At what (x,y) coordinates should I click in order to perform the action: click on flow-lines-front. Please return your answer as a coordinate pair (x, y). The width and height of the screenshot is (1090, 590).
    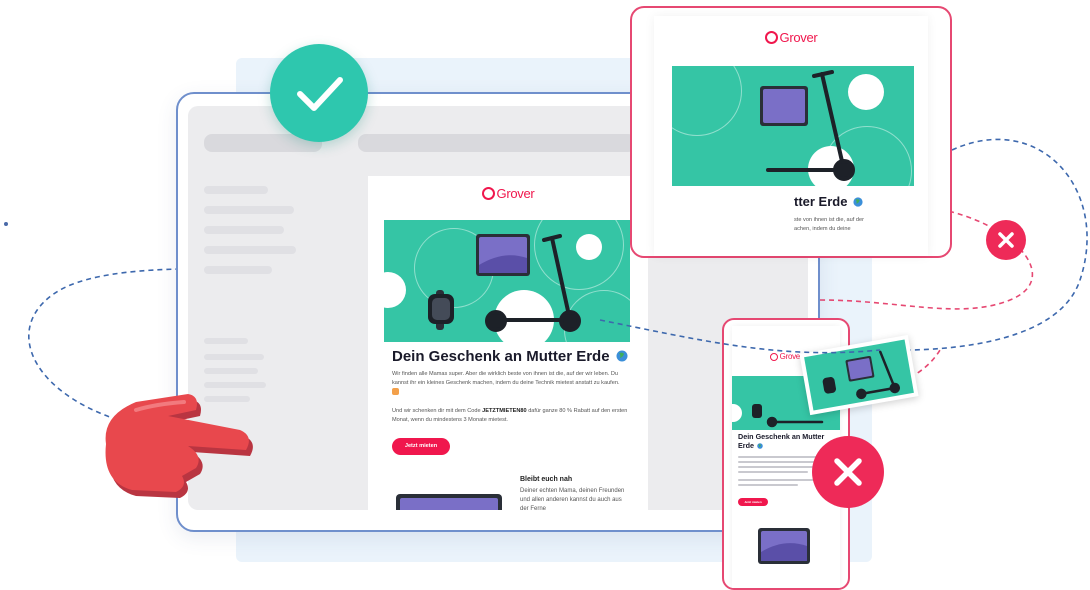
    Looking at the image, I should click on (740, 336).